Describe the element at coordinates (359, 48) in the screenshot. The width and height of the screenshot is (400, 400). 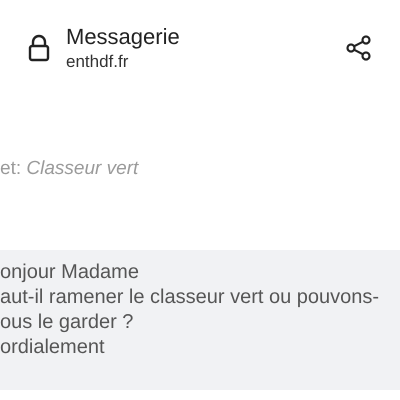
I see `share-icon` at that location.